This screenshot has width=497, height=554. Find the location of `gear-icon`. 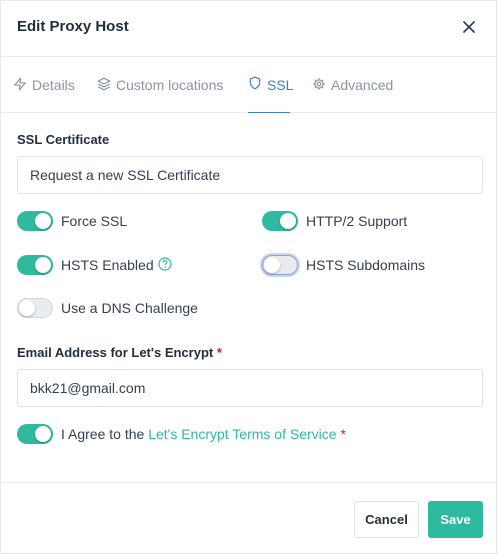

gear-icon is located at coordinates (321, 85).